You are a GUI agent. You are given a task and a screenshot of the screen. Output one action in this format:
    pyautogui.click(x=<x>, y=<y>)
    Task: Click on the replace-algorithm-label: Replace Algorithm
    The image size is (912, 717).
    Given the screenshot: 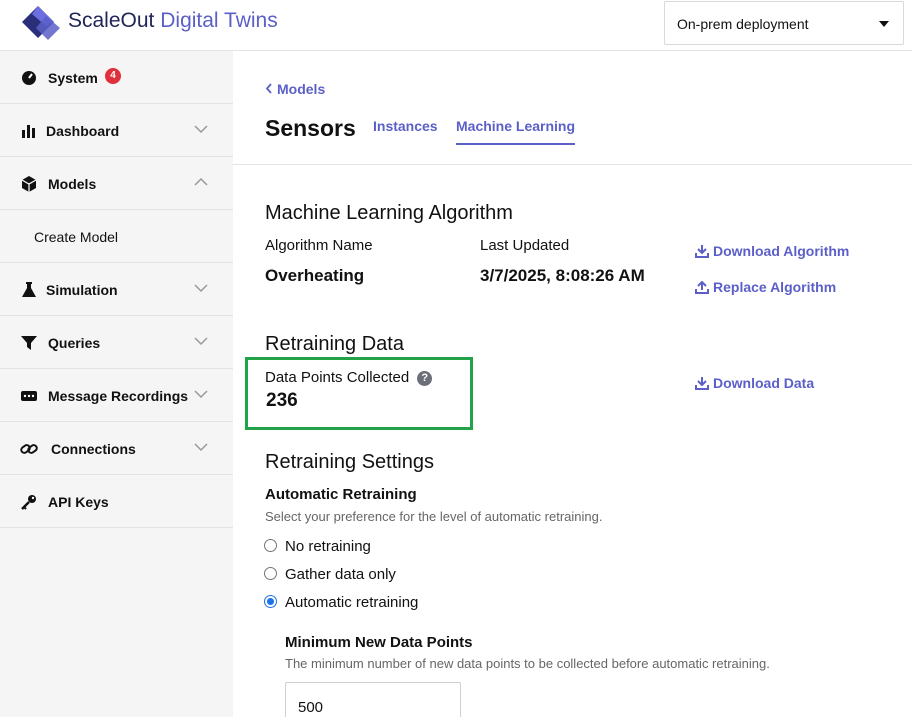 What is the action you would take?
    pyautogui.click(x=775, y=287)
    